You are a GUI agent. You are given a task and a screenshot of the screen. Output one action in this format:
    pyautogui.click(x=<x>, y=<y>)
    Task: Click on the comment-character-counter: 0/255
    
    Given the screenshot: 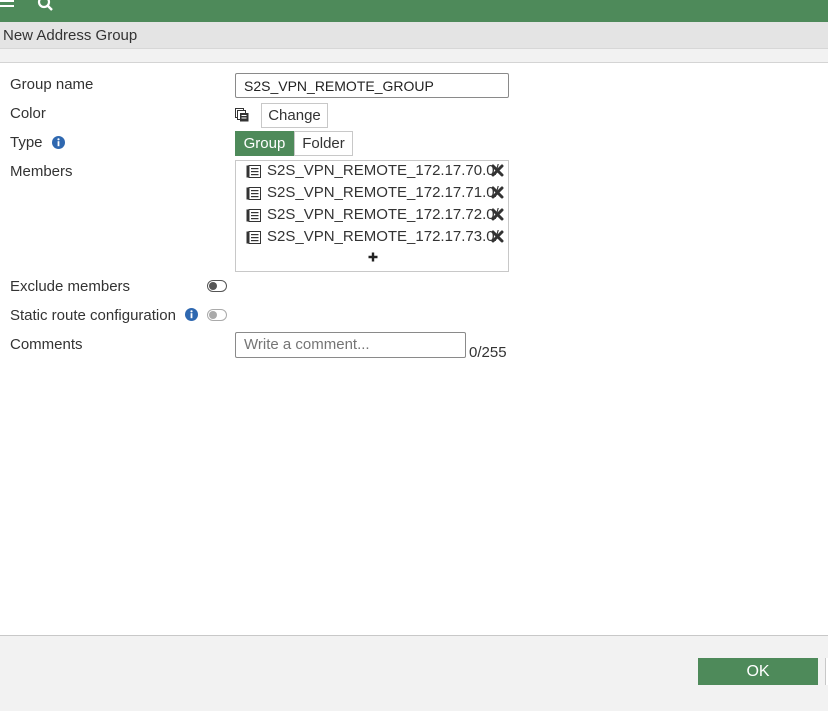 What is the action you would take?
    pyautogui.click(x=488, y=352)
    